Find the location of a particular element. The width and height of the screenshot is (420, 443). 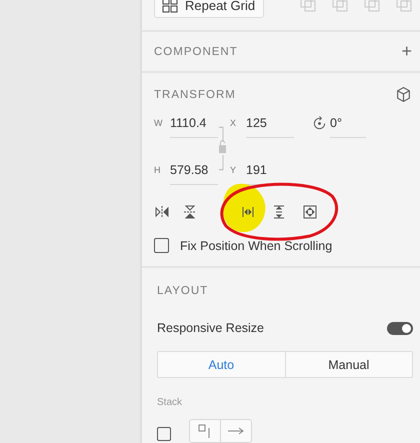

toggle-label: Responsive Resize is located at coordinates (210, 328).